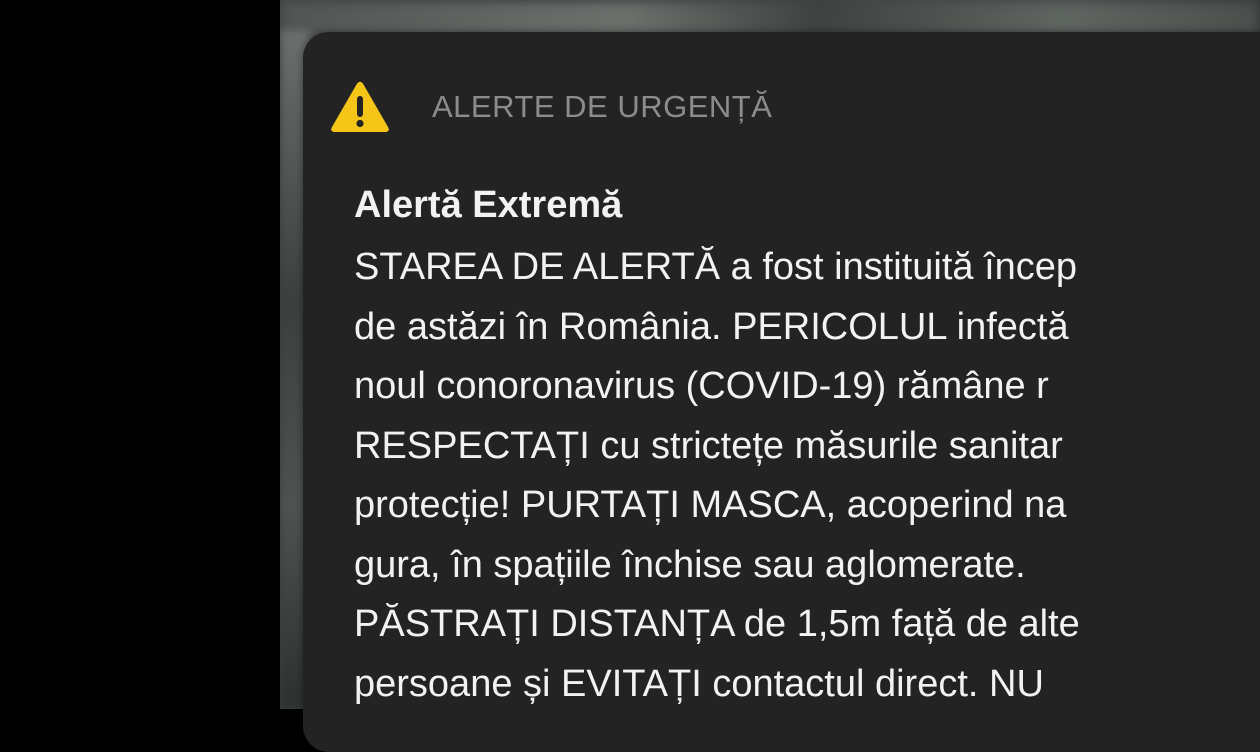 The image size is (1260, 752). I want to click on warning-triangle-icon, so click(360, 106).